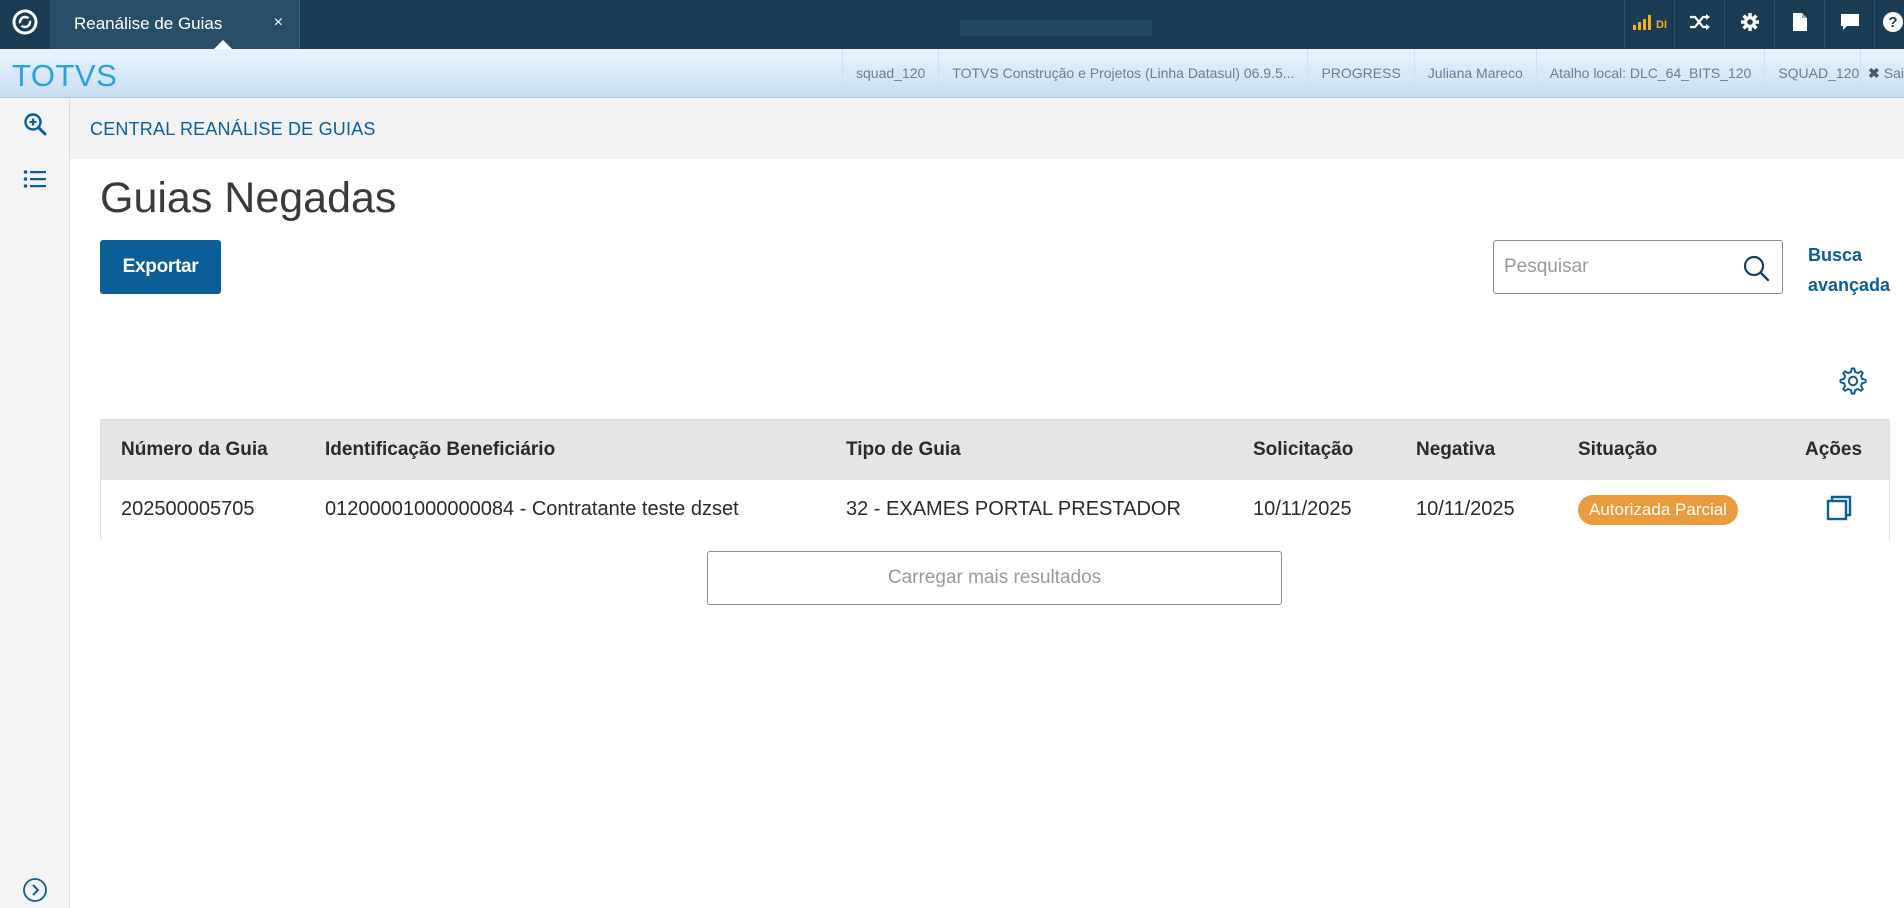 The height and width of the screenshot is (908, 1904). I want to click on info-environment: SQUAD_120, so click(1818, 73).